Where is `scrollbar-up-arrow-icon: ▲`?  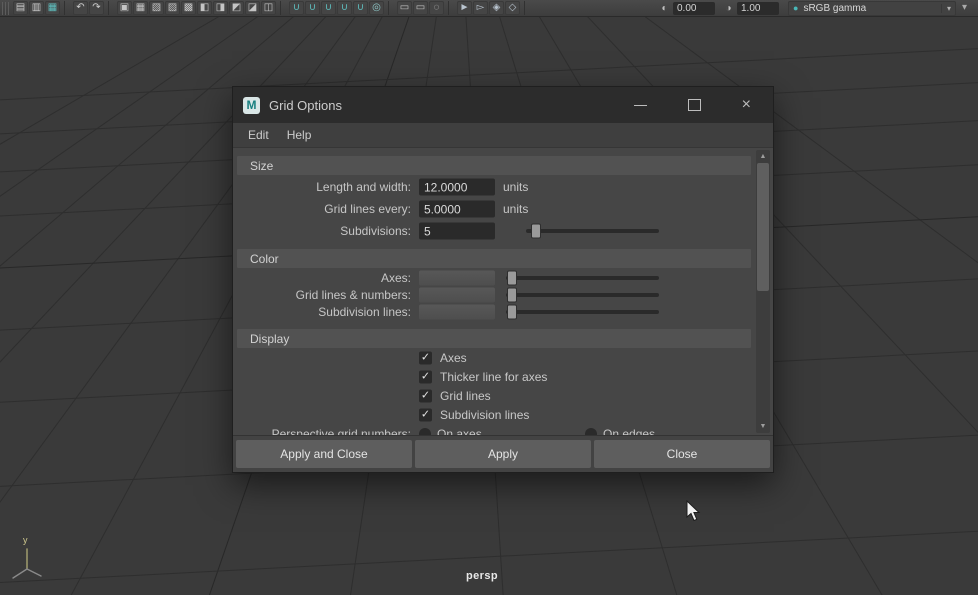
scrollbar-up-arrow-icon: ▲ is located at coordinates (763, 156).